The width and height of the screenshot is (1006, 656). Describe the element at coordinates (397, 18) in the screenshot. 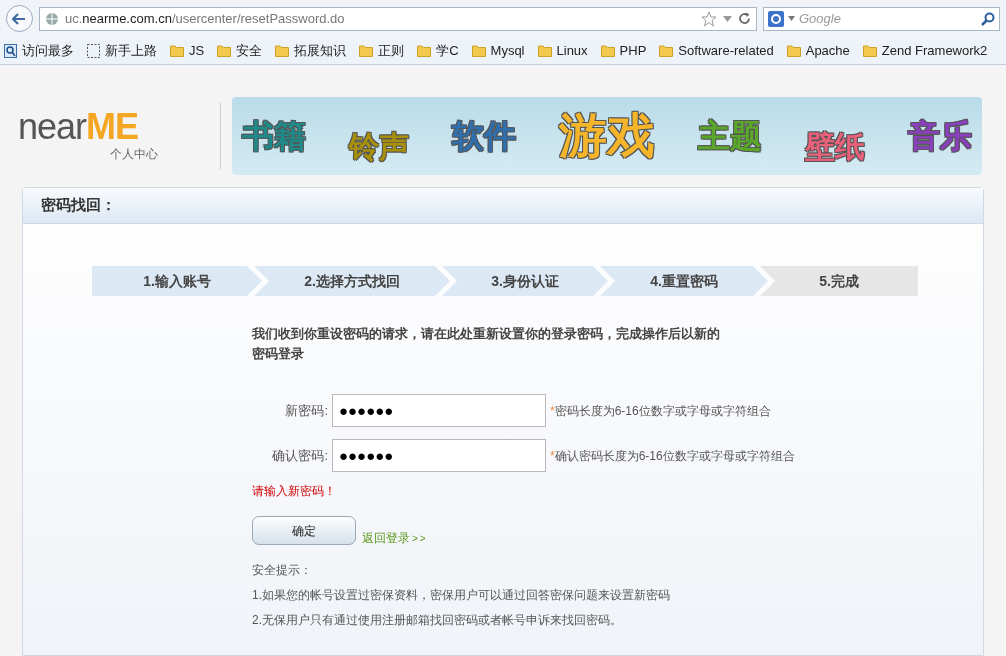

I see `address-bar: uc.nearme.com.cn/usercenter/resetPassword.do` at that location.